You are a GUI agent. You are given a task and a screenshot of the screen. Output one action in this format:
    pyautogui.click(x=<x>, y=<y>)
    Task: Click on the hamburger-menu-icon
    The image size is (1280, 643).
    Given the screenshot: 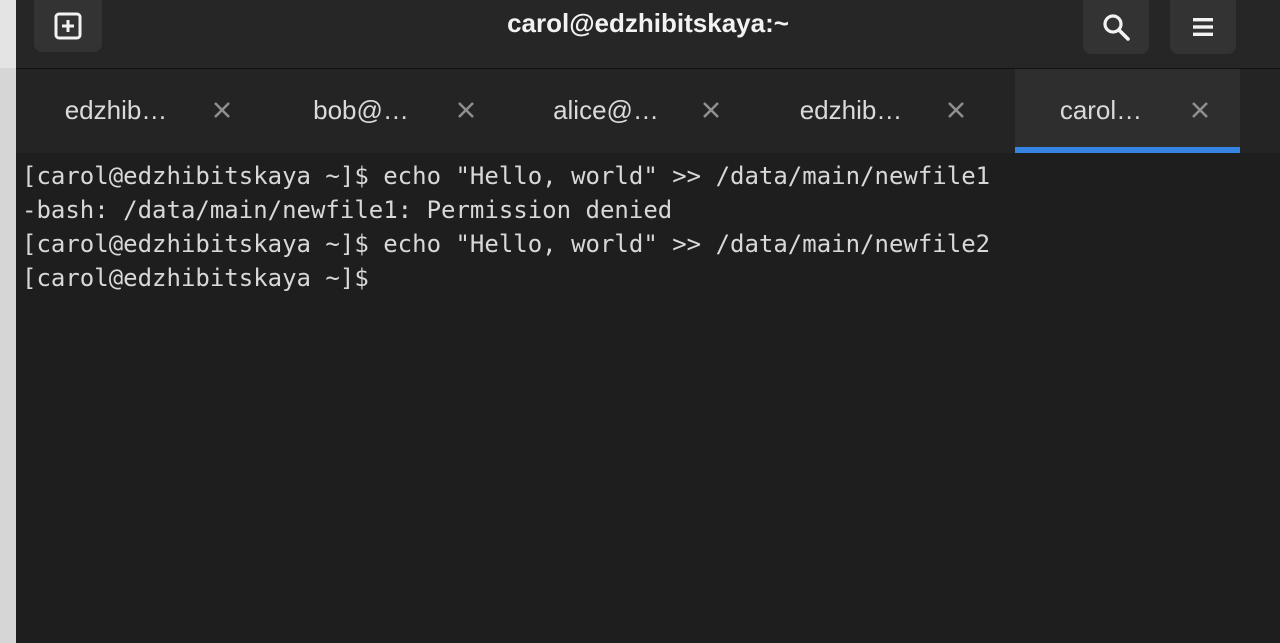 What is the action you would take?
    pyautogui.click(x=1203, y=27)
    